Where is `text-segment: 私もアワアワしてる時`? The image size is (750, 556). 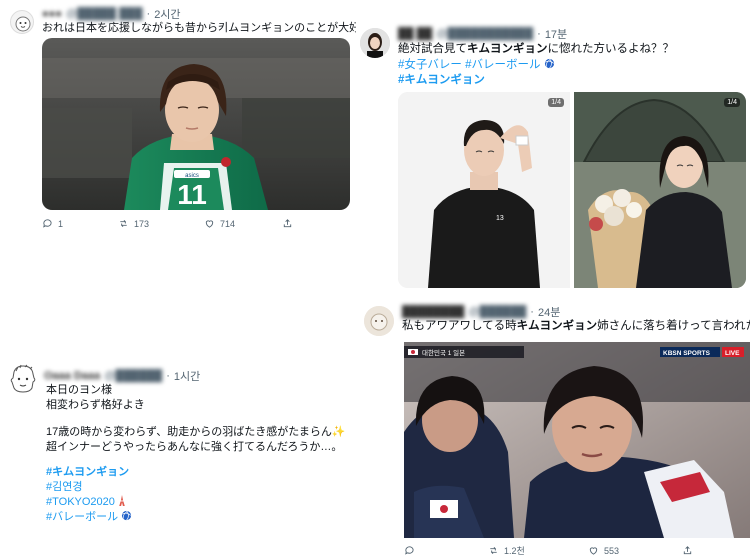 text-segment: 私もアワアワしてる時 is located at coordinates (459, 326).